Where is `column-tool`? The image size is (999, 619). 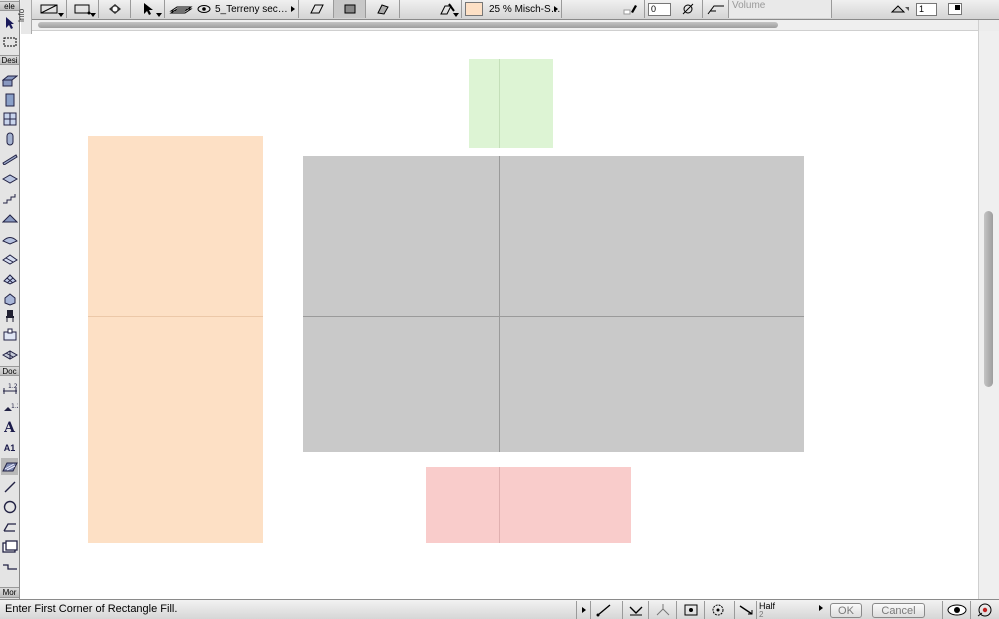 column-tool is located at coordinates (9, 138).